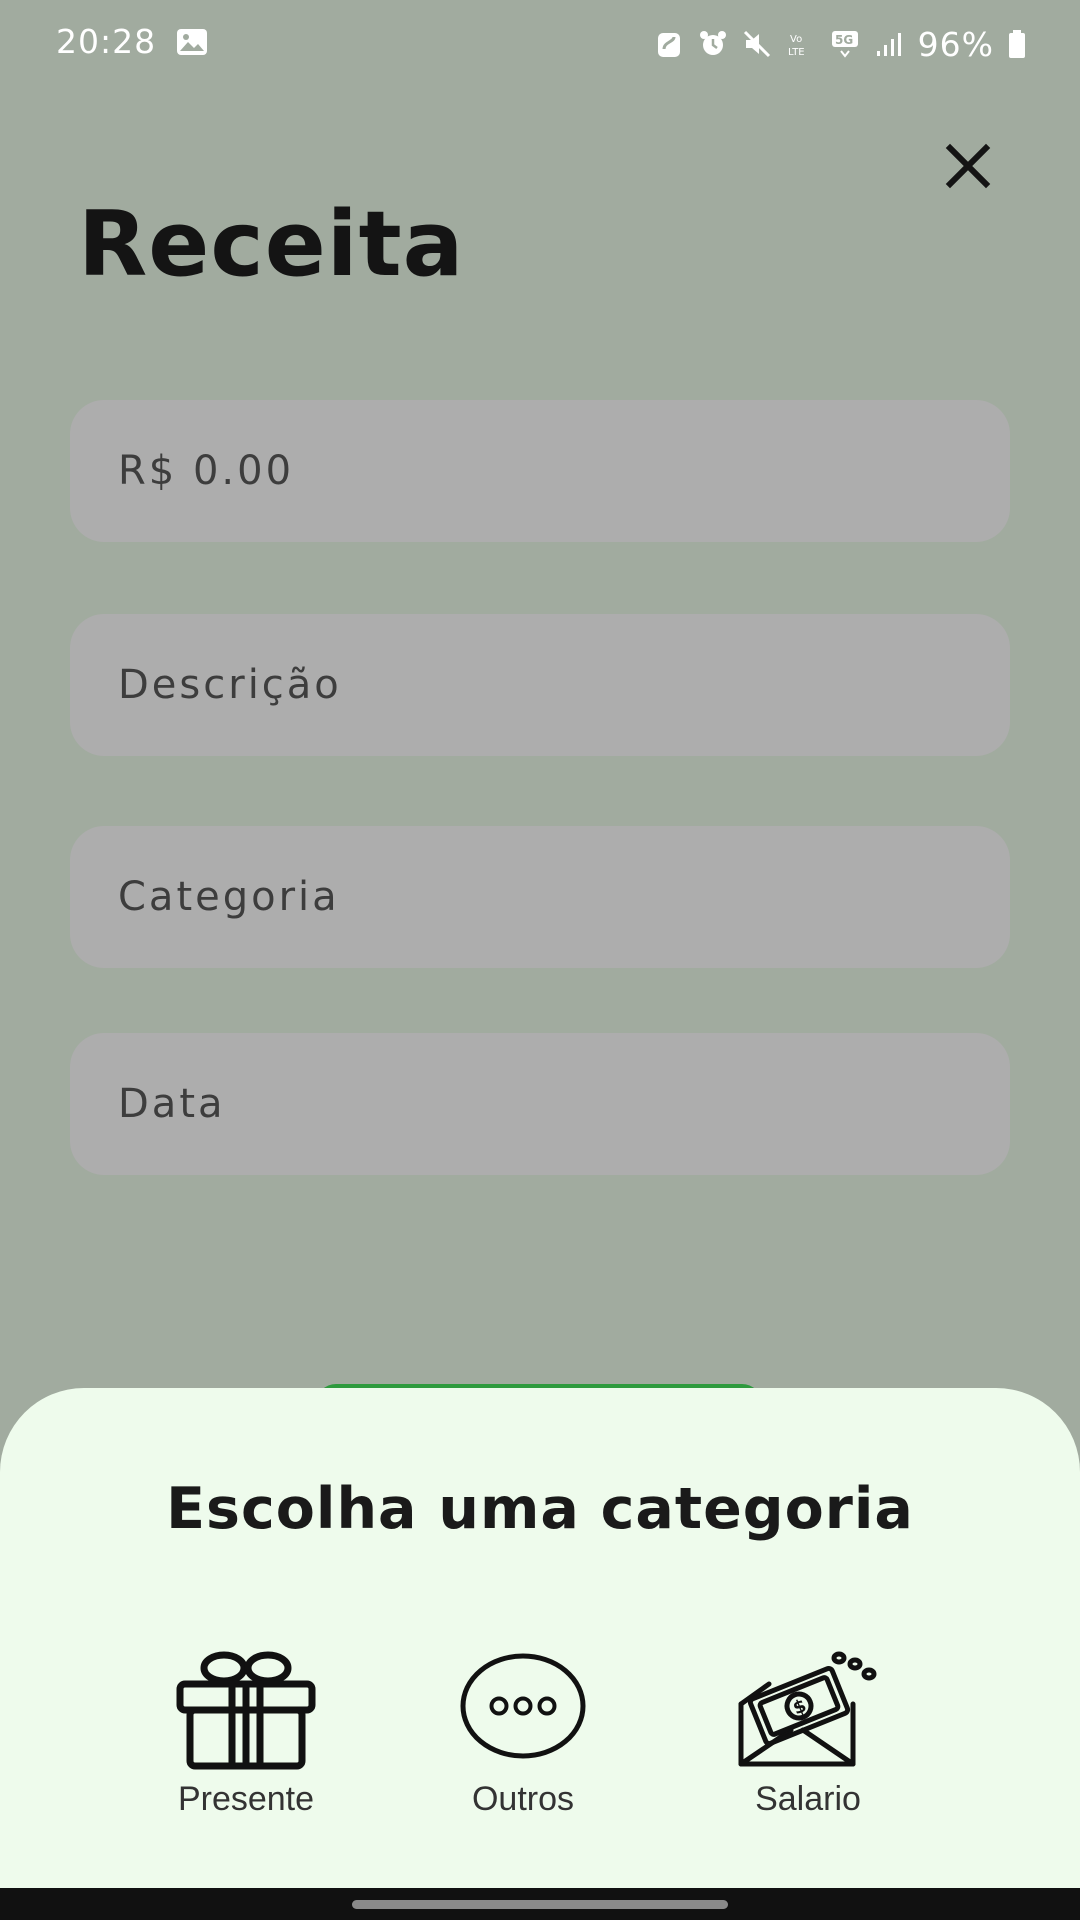  Describe the element at coordinates (271, 244) in the screenshot. I see `page-title: Receita` at that location.